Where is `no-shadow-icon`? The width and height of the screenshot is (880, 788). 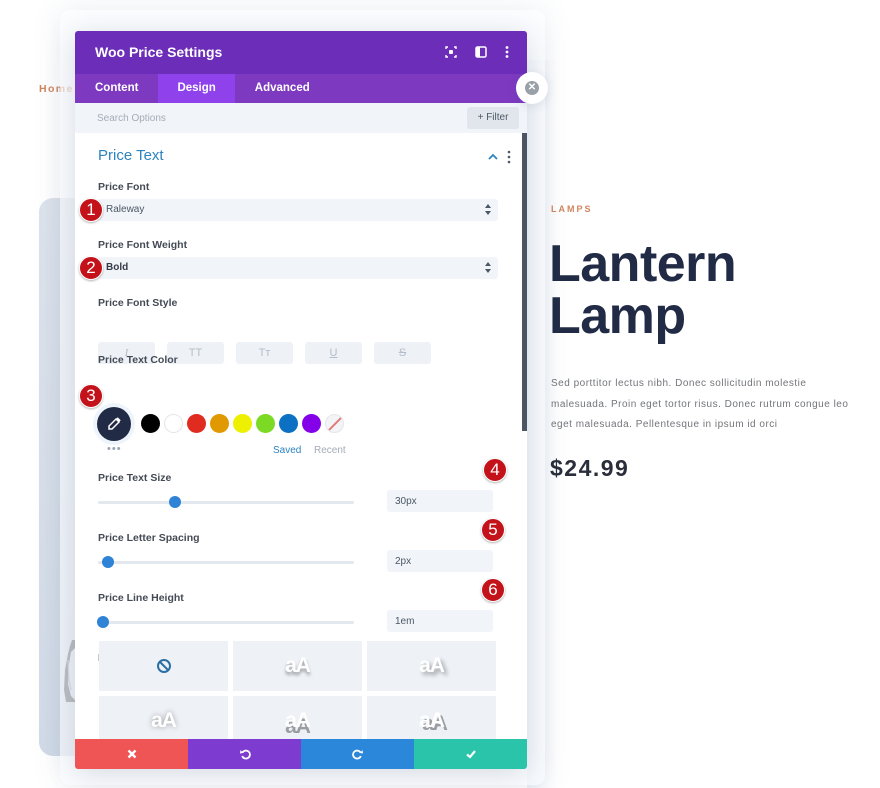
no-shadow-icon is located at coordinates (164, 666).